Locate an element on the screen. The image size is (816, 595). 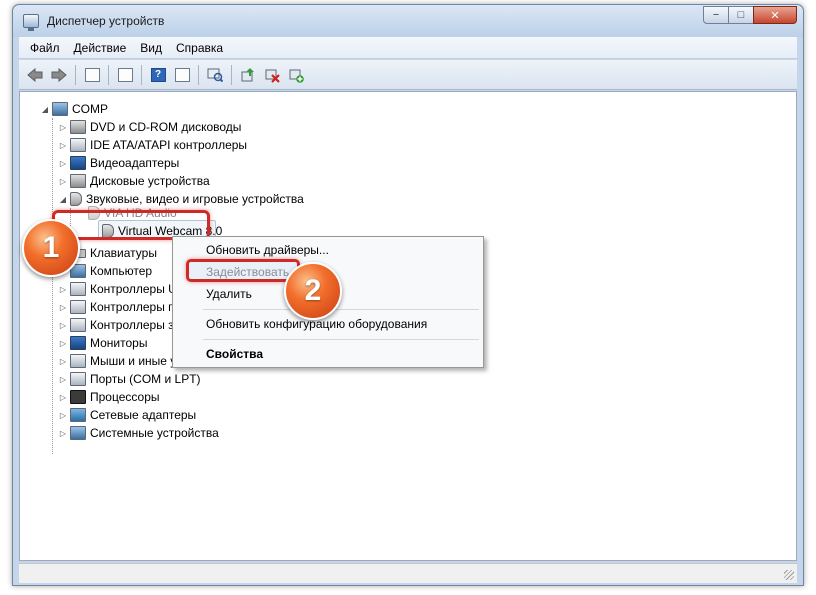
menu-file: Файл is located at coordinates (45, 48).